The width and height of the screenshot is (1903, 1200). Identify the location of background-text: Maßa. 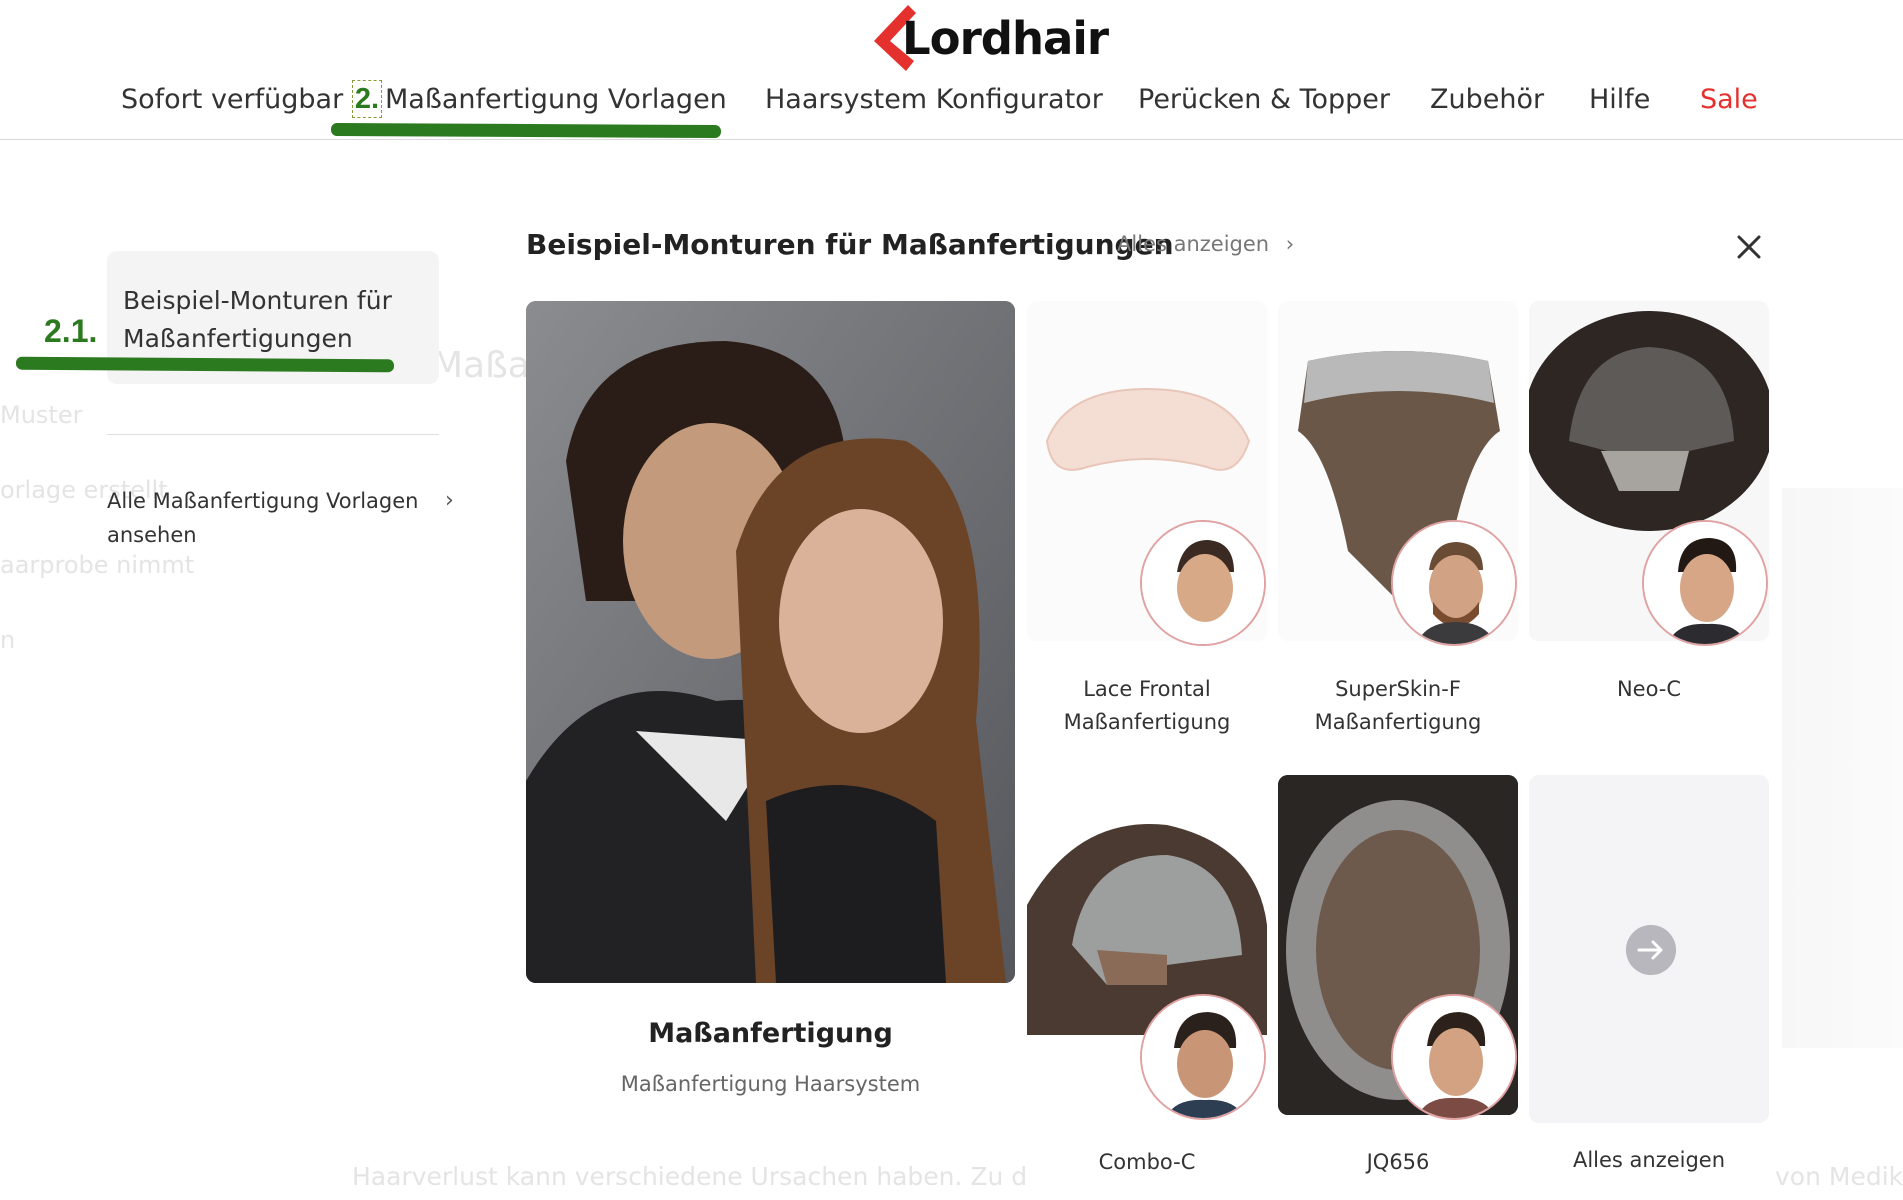
(481, 365).